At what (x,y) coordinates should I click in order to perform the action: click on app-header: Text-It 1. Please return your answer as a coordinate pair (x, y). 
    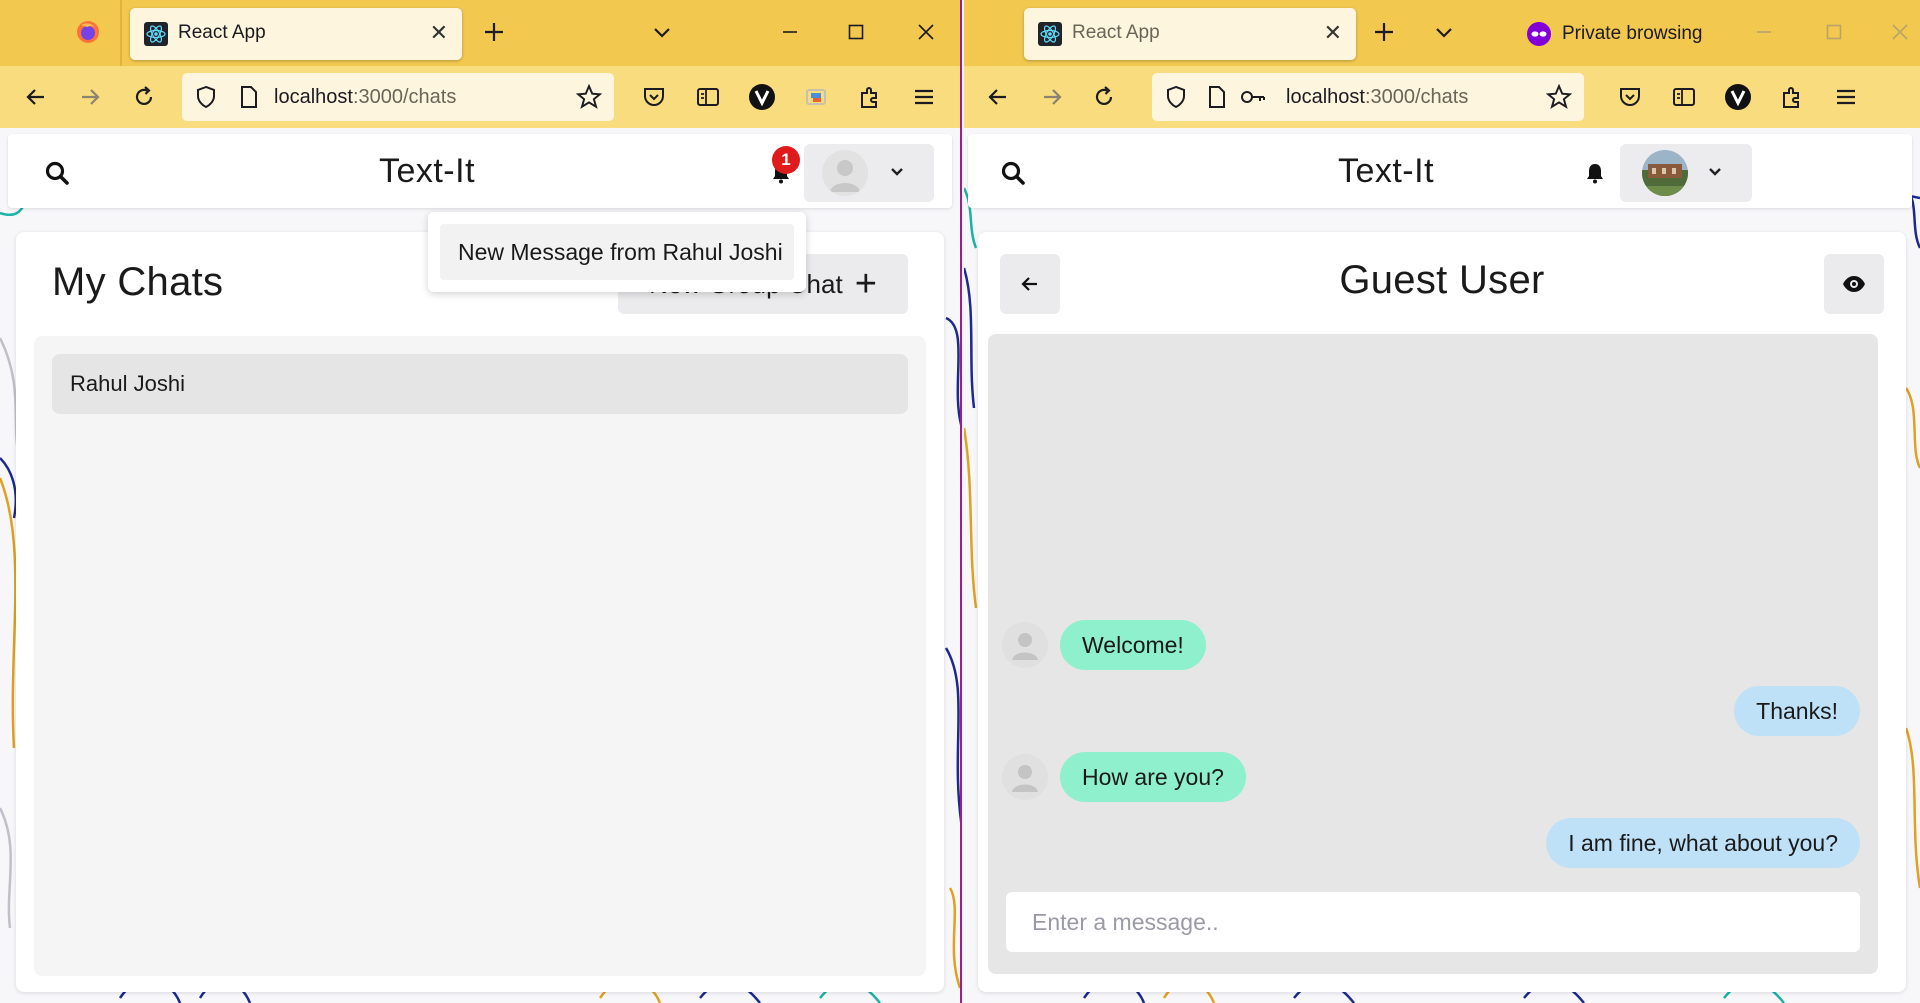
    Looking at the image, I should click on (480, 171).